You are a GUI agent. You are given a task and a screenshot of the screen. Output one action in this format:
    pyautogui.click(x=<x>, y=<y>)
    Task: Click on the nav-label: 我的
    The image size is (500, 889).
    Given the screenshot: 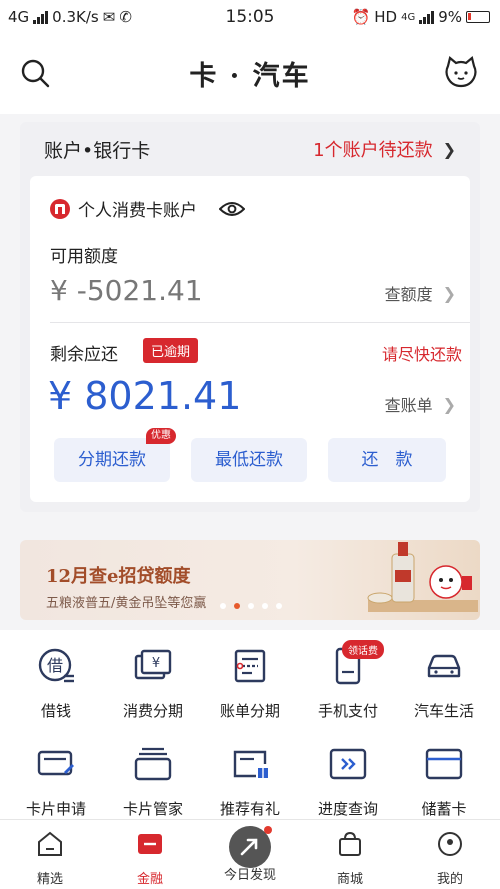 What is the action you would take?
    pyautogui.click(x=449, y=879)
    